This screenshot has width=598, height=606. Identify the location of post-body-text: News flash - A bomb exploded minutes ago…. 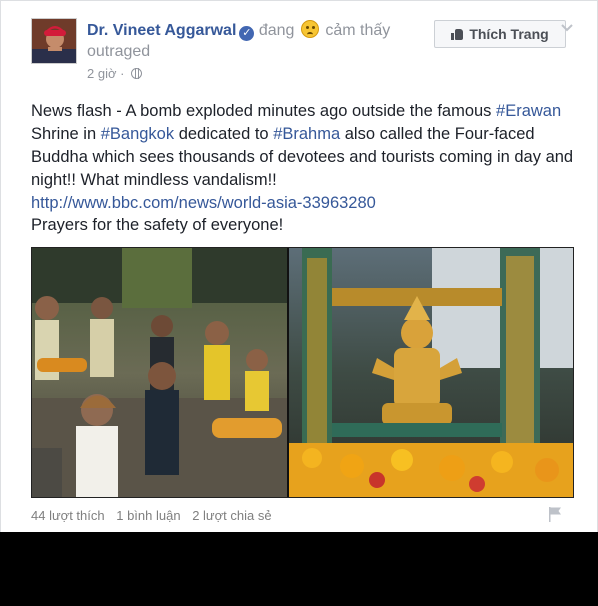
(303, 146).